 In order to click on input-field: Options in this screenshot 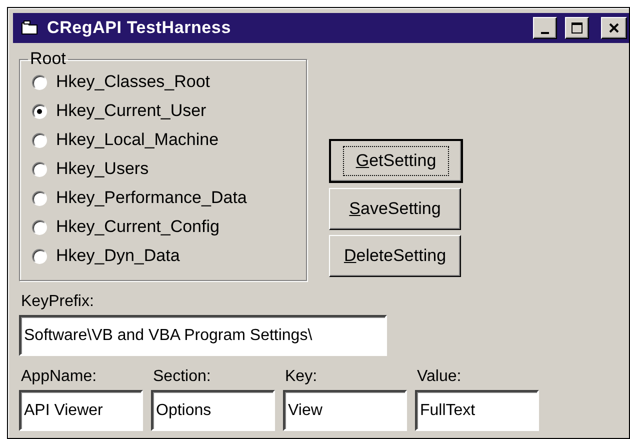, I will do `click(213, 410)`.